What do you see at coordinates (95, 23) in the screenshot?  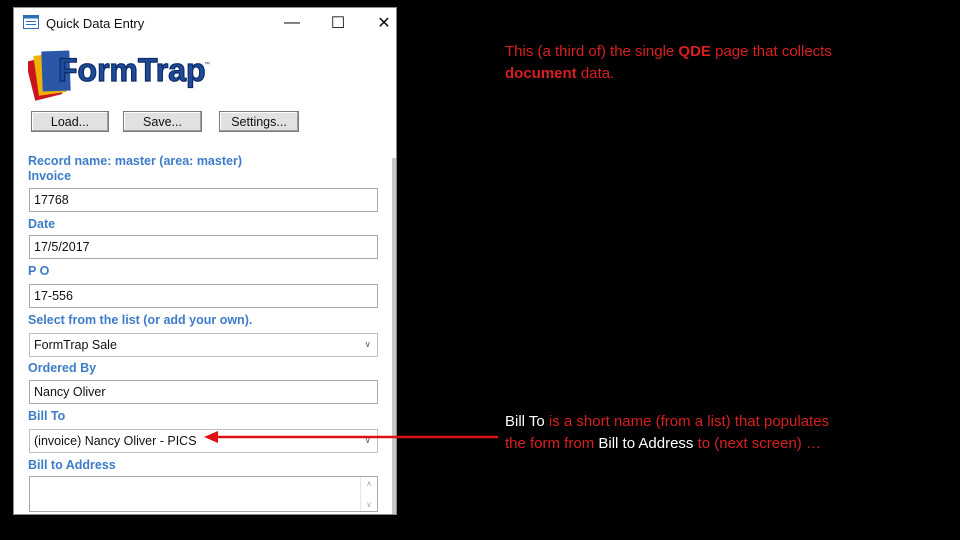 I see `window-title: Quick Data Entry` at bounding box center [95, 23].